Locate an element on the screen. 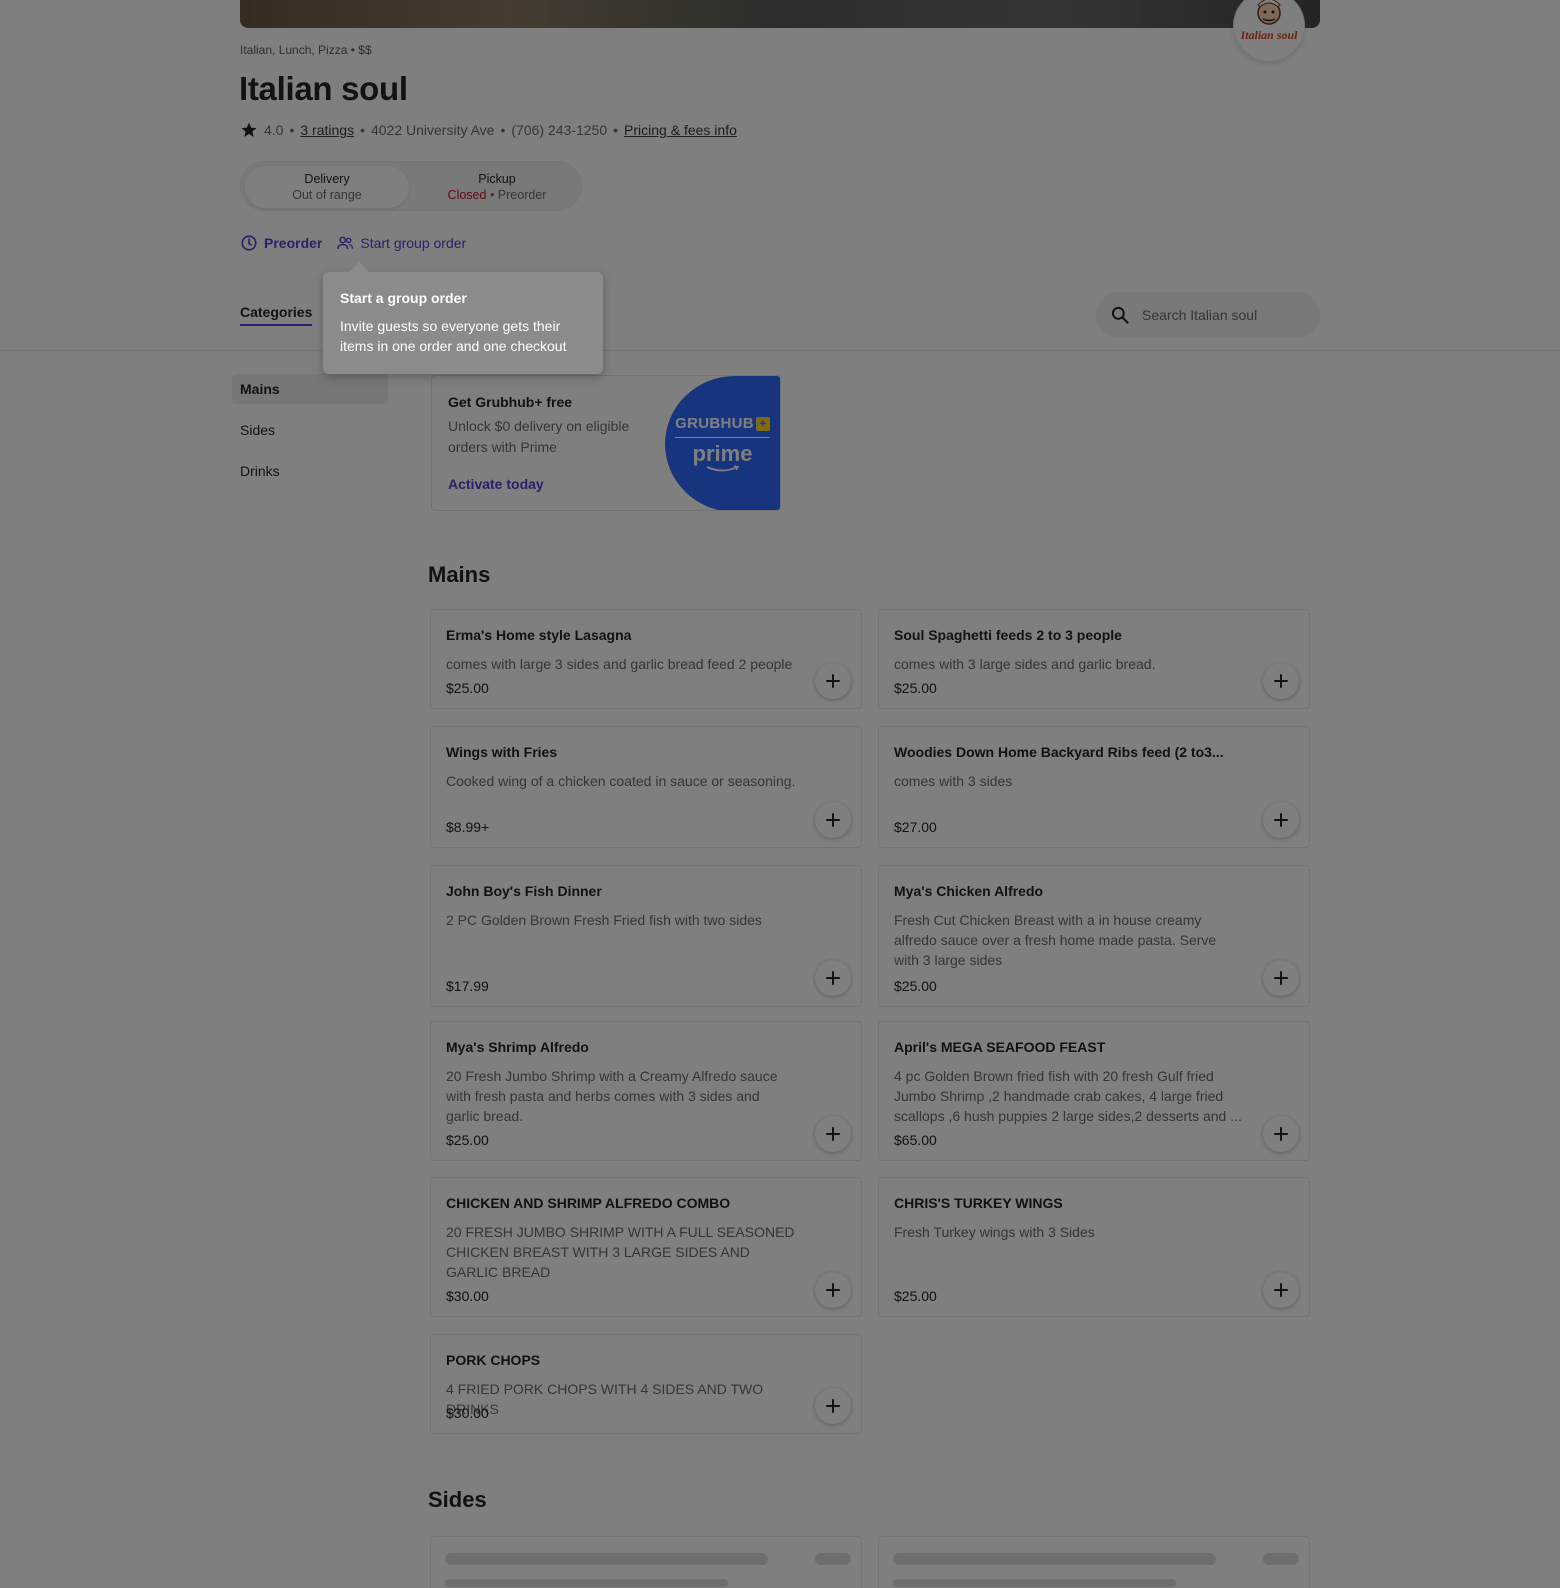 This screenshot has height=1588, width=1560. menu-item-price: $25.00 is located at coordinates (915, 688).